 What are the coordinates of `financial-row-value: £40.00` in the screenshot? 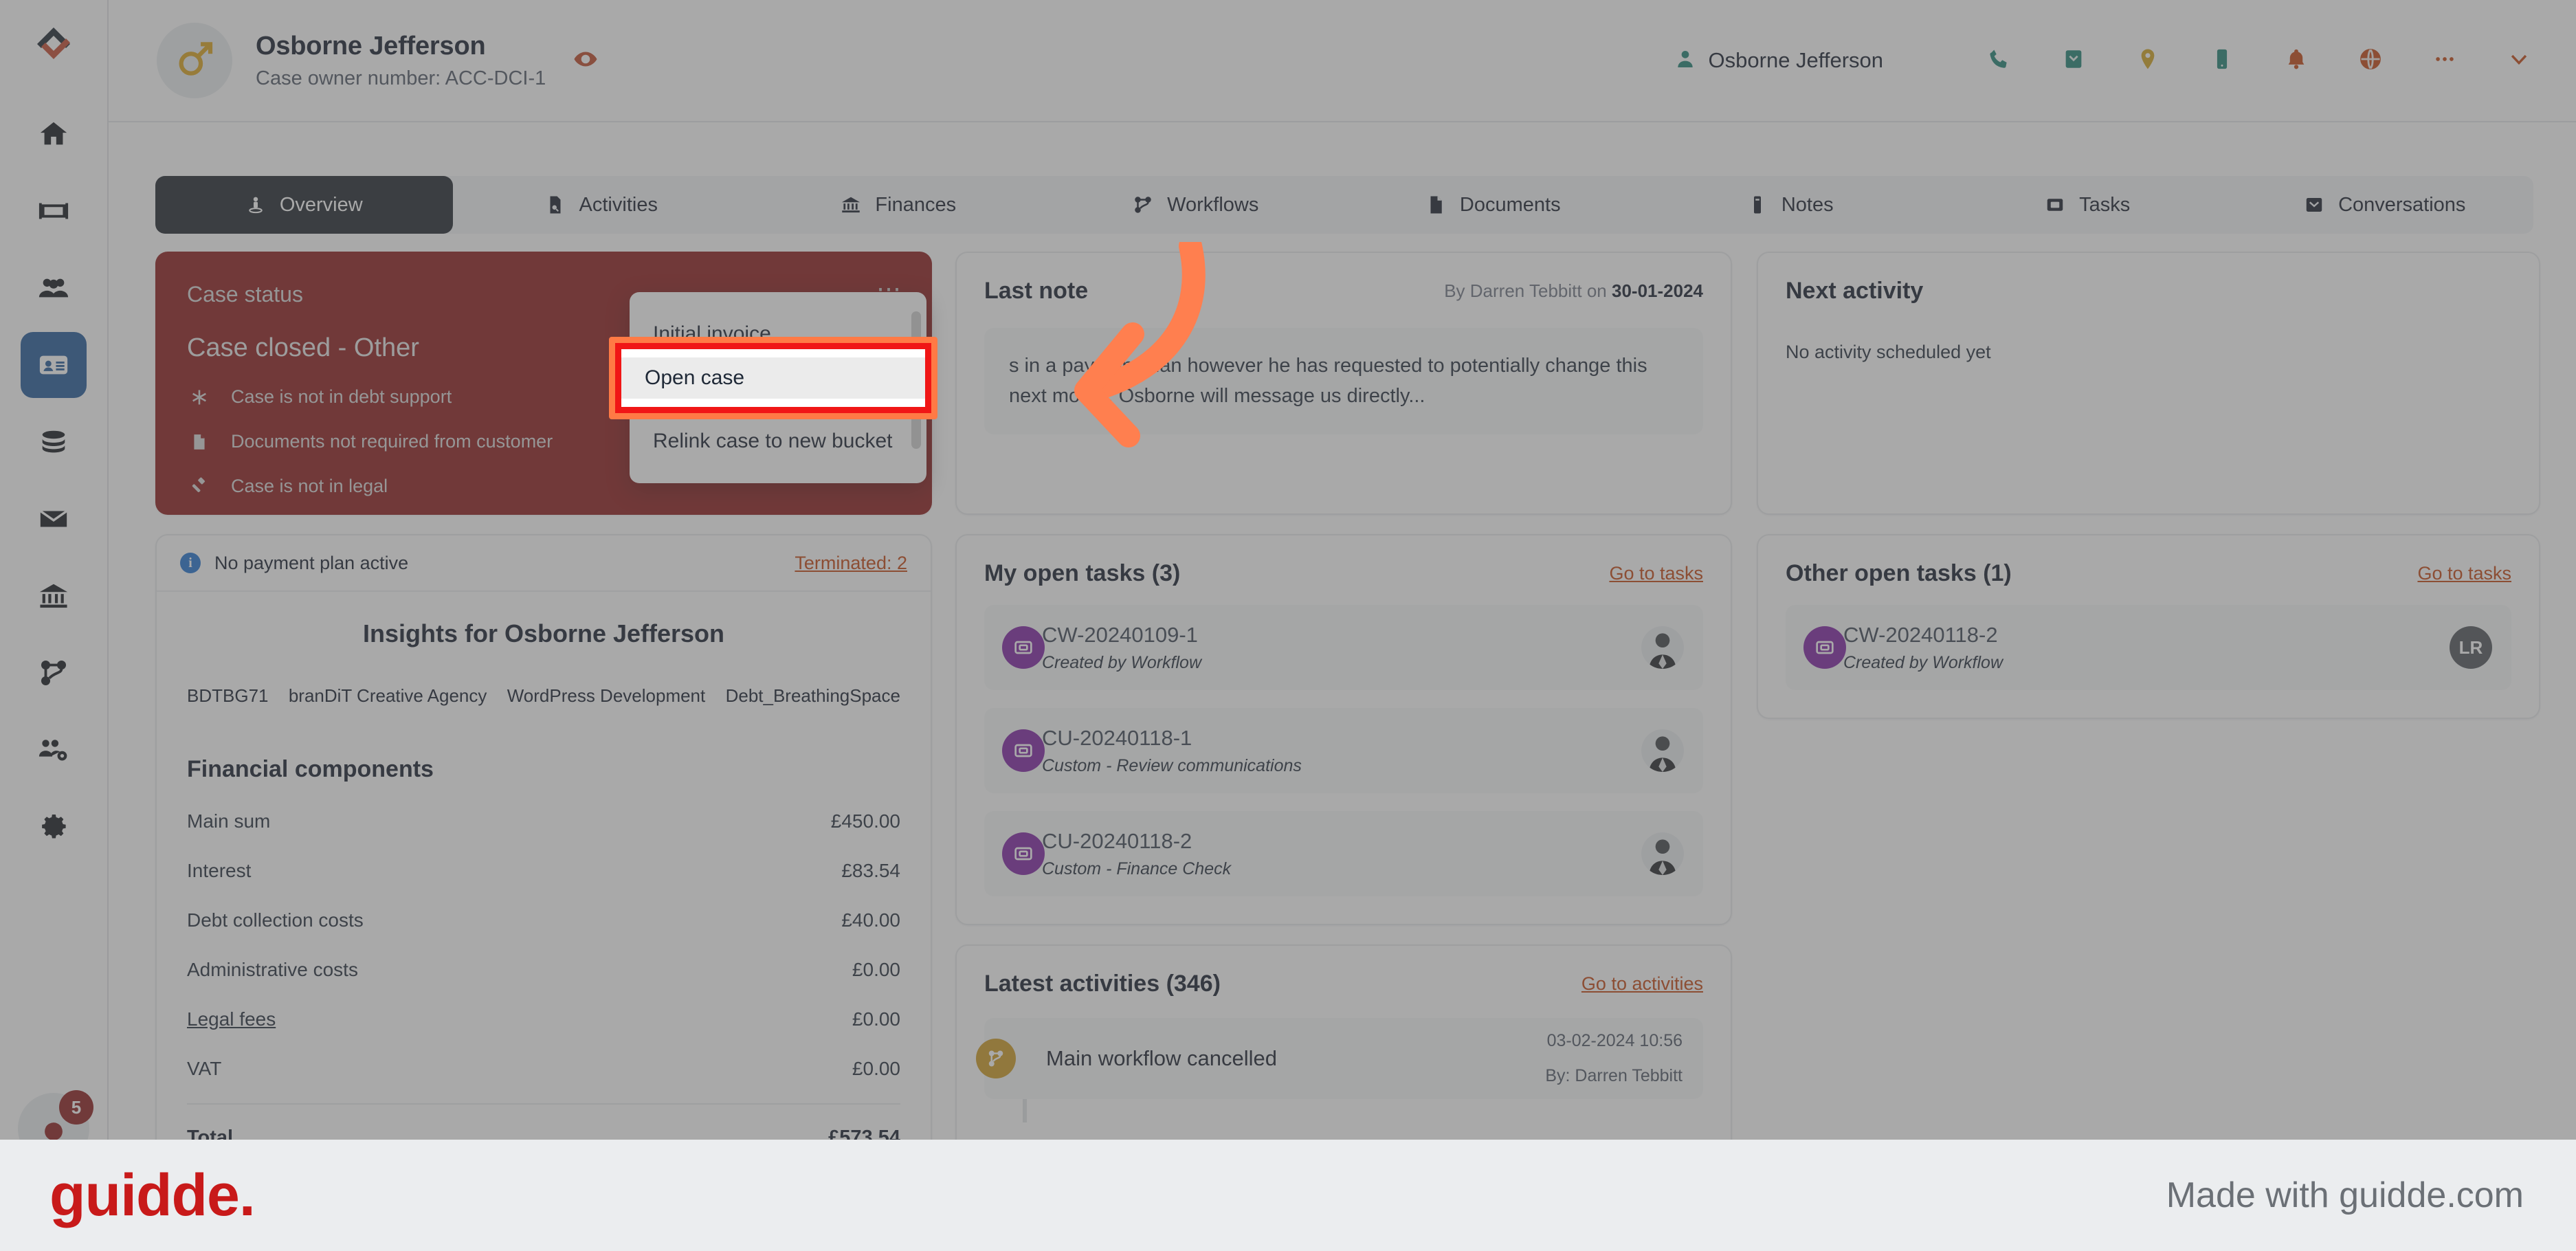 It's located at (870, 920).